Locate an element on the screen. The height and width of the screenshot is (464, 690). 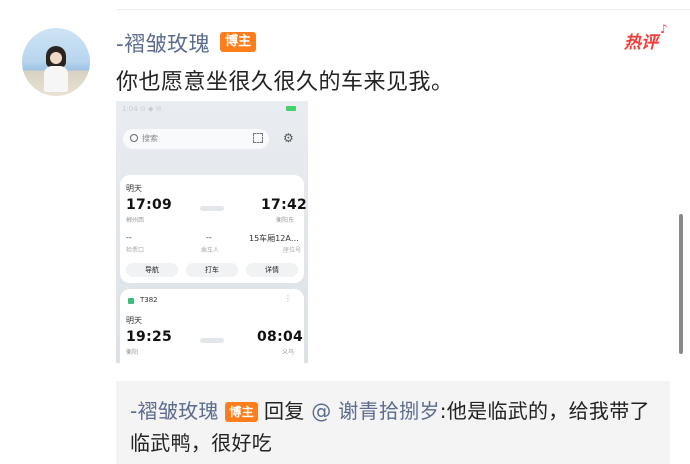
train-icon is located at coordinates (131, 301).